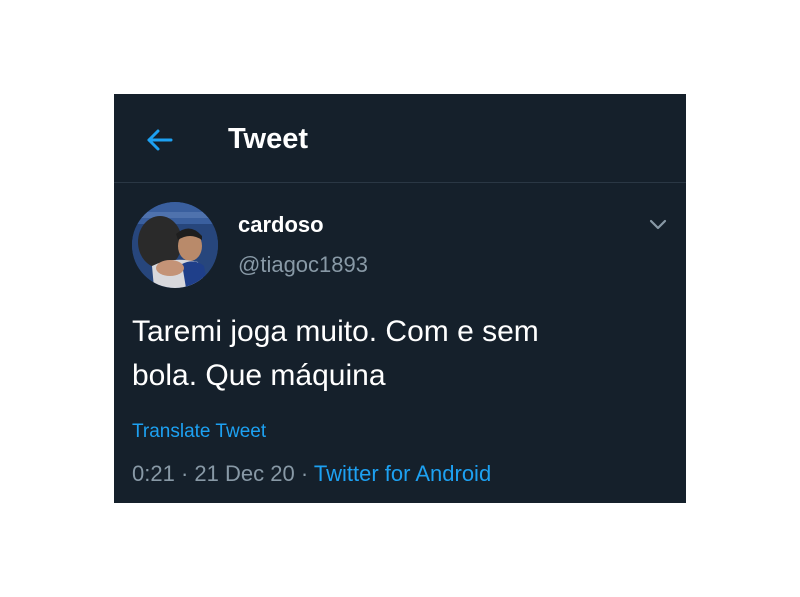  I want to click on author-handle: @tiagoc1893, so click(303, 265).